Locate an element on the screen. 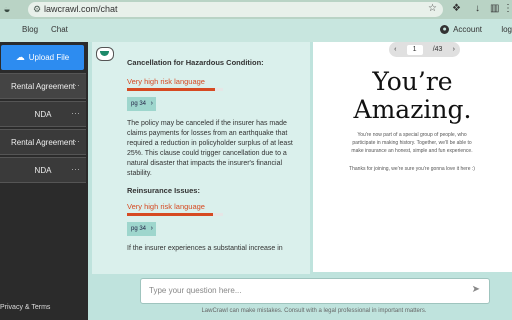 This screenshot has height=320, width=512. question-input is located at coordinates (304, 290).